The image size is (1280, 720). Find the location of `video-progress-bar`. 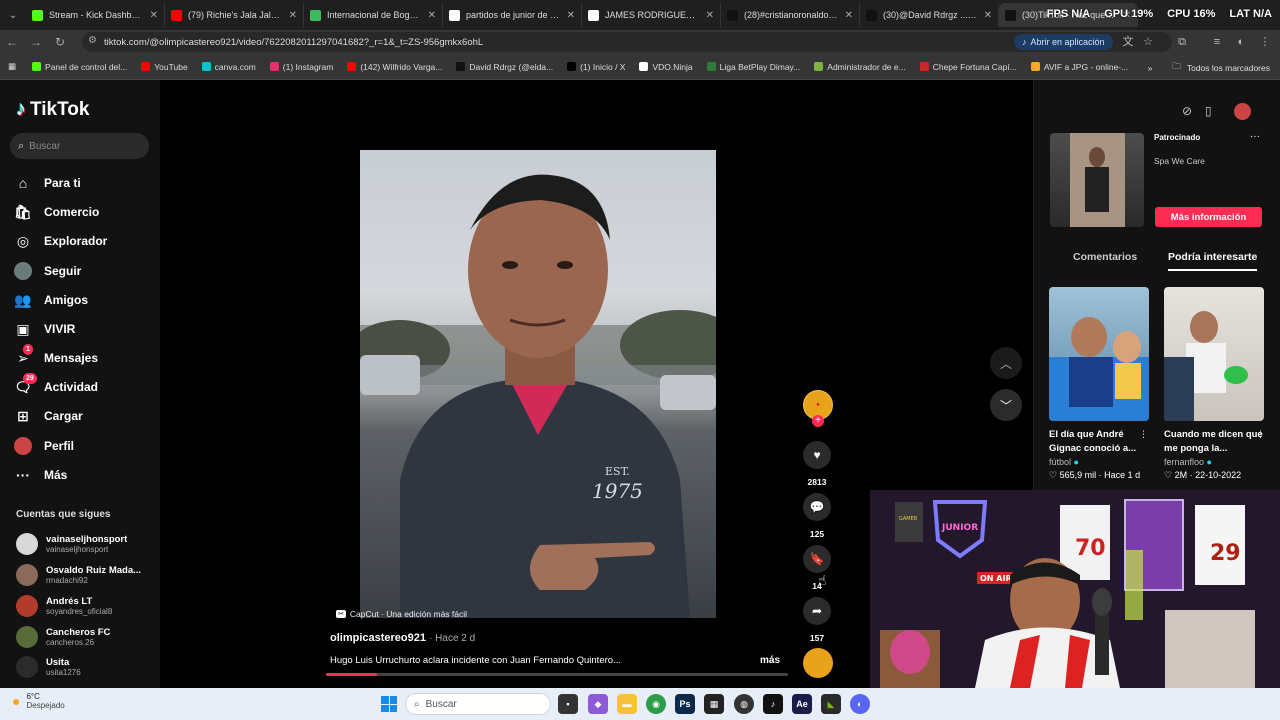

video-progress-bar is located at coordinates (557, 674).